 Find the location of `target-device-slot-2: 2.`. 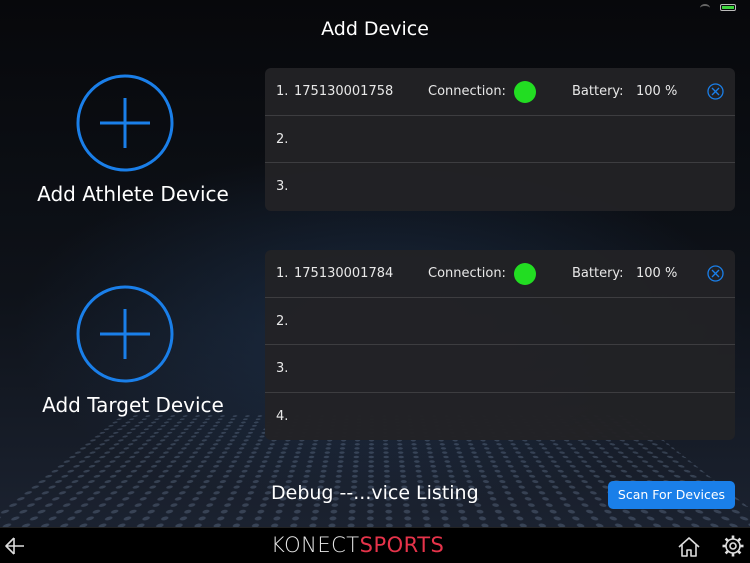

target-device-slot-2: 2. is located at coordinates (500, 321).